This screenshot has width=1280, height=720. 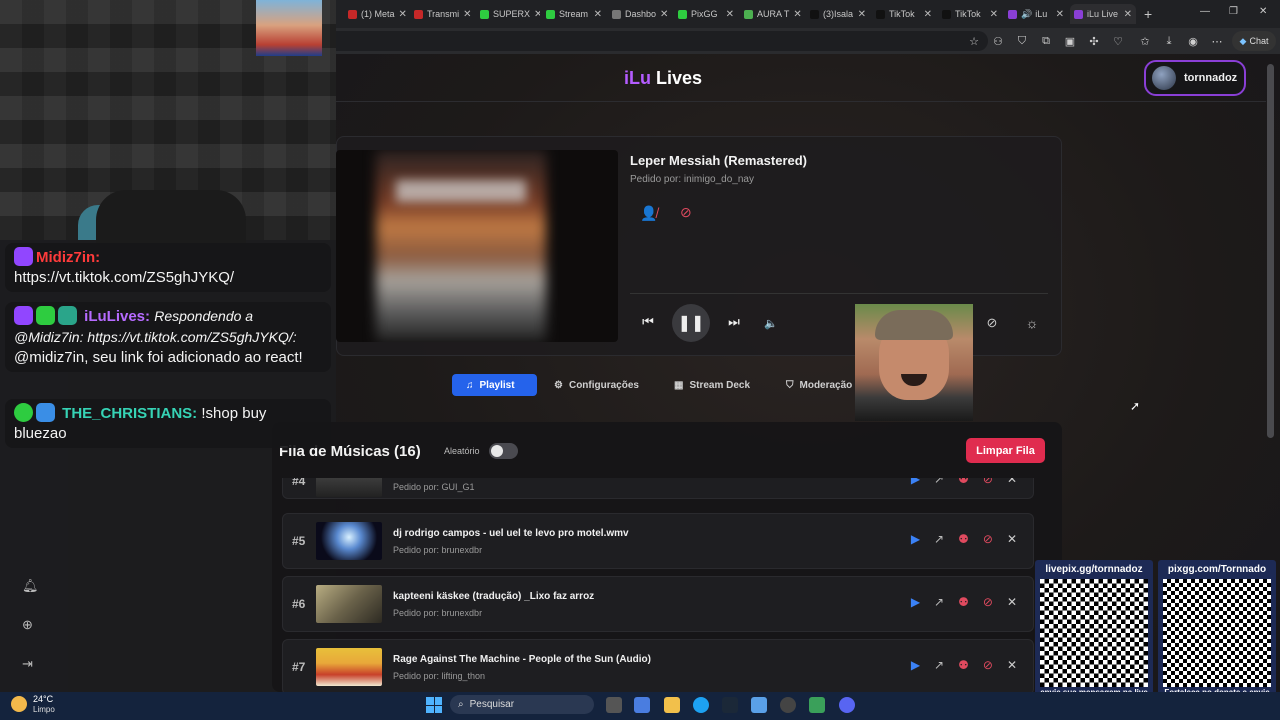 What do you see at coordinates (1254, 41) in the screenshot?
I see `copilot-chat-button: ◆ Chat` at bounding box center [1254, 41].